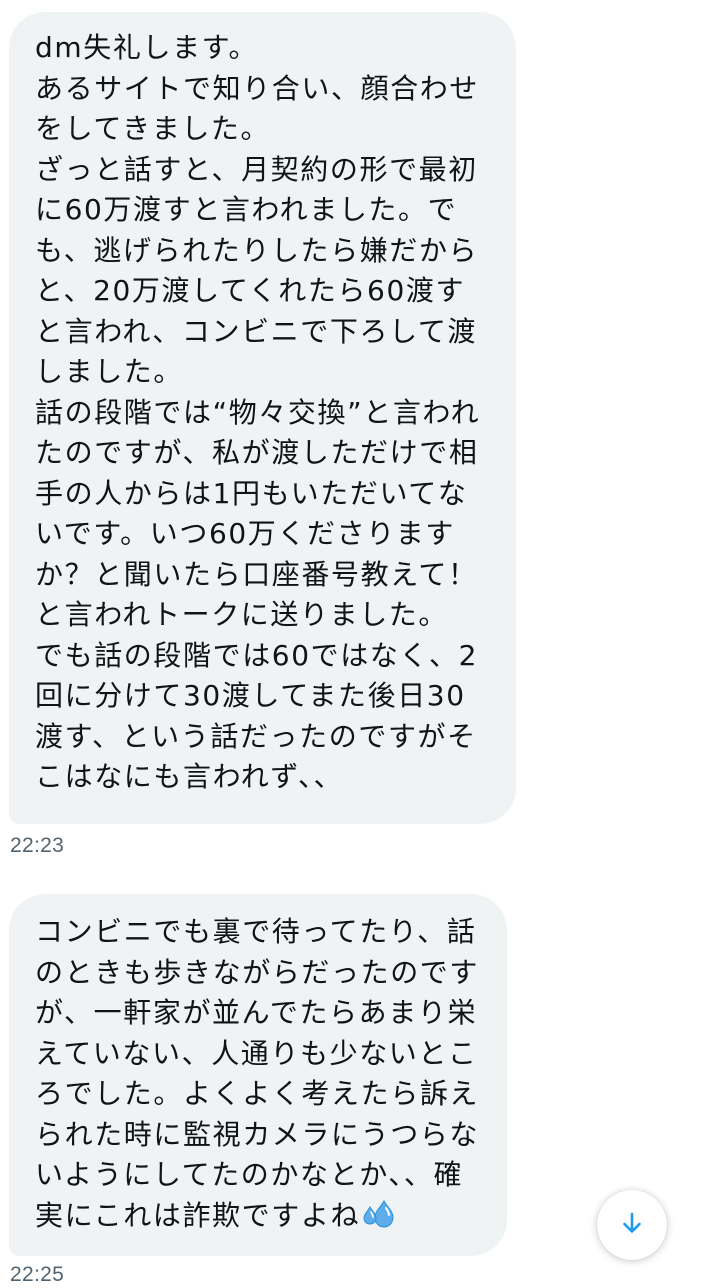  What do you see at coordinates (249, 1174) in the screenshot?
I see `message-line: いようにしてたのかなとか、、確` at bounding box center [249, 1174].